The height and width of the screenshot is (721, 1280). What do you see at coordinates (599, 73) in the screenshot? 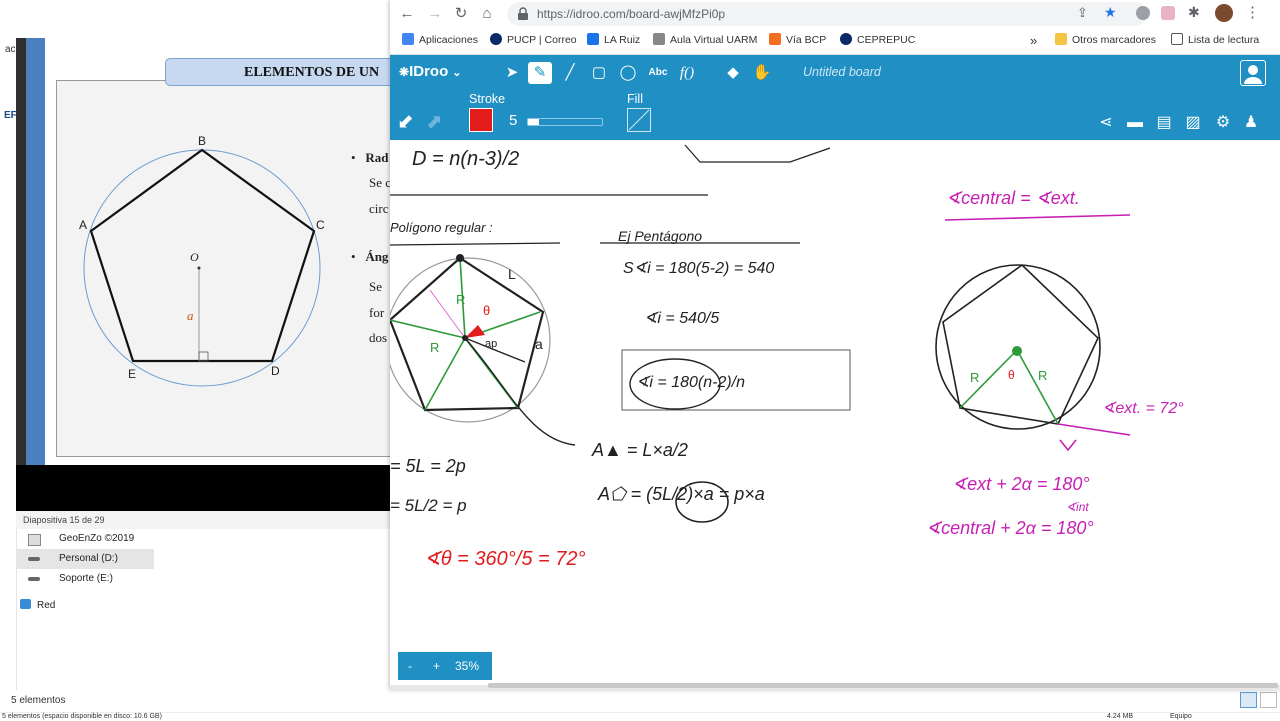
I see `rectangle-tool: ▢` at bounding box center [599, 73].